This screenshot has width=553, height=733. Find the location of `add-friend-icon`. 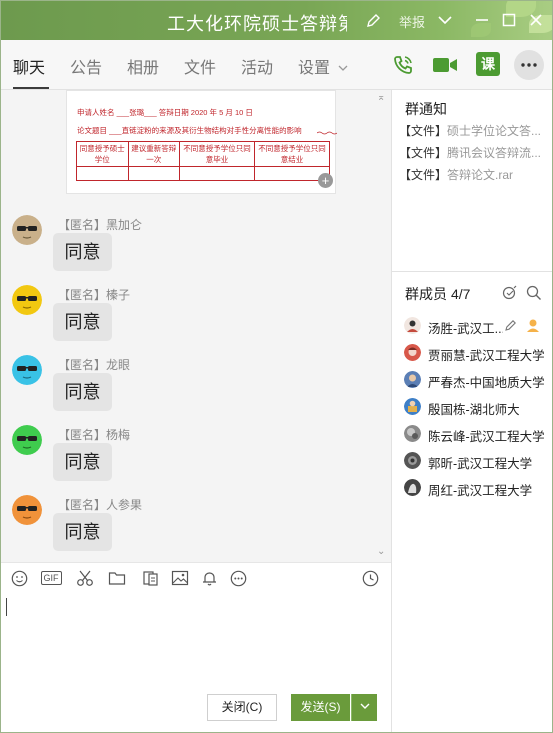

add-friend-icon is located at coordinates (533, 325).